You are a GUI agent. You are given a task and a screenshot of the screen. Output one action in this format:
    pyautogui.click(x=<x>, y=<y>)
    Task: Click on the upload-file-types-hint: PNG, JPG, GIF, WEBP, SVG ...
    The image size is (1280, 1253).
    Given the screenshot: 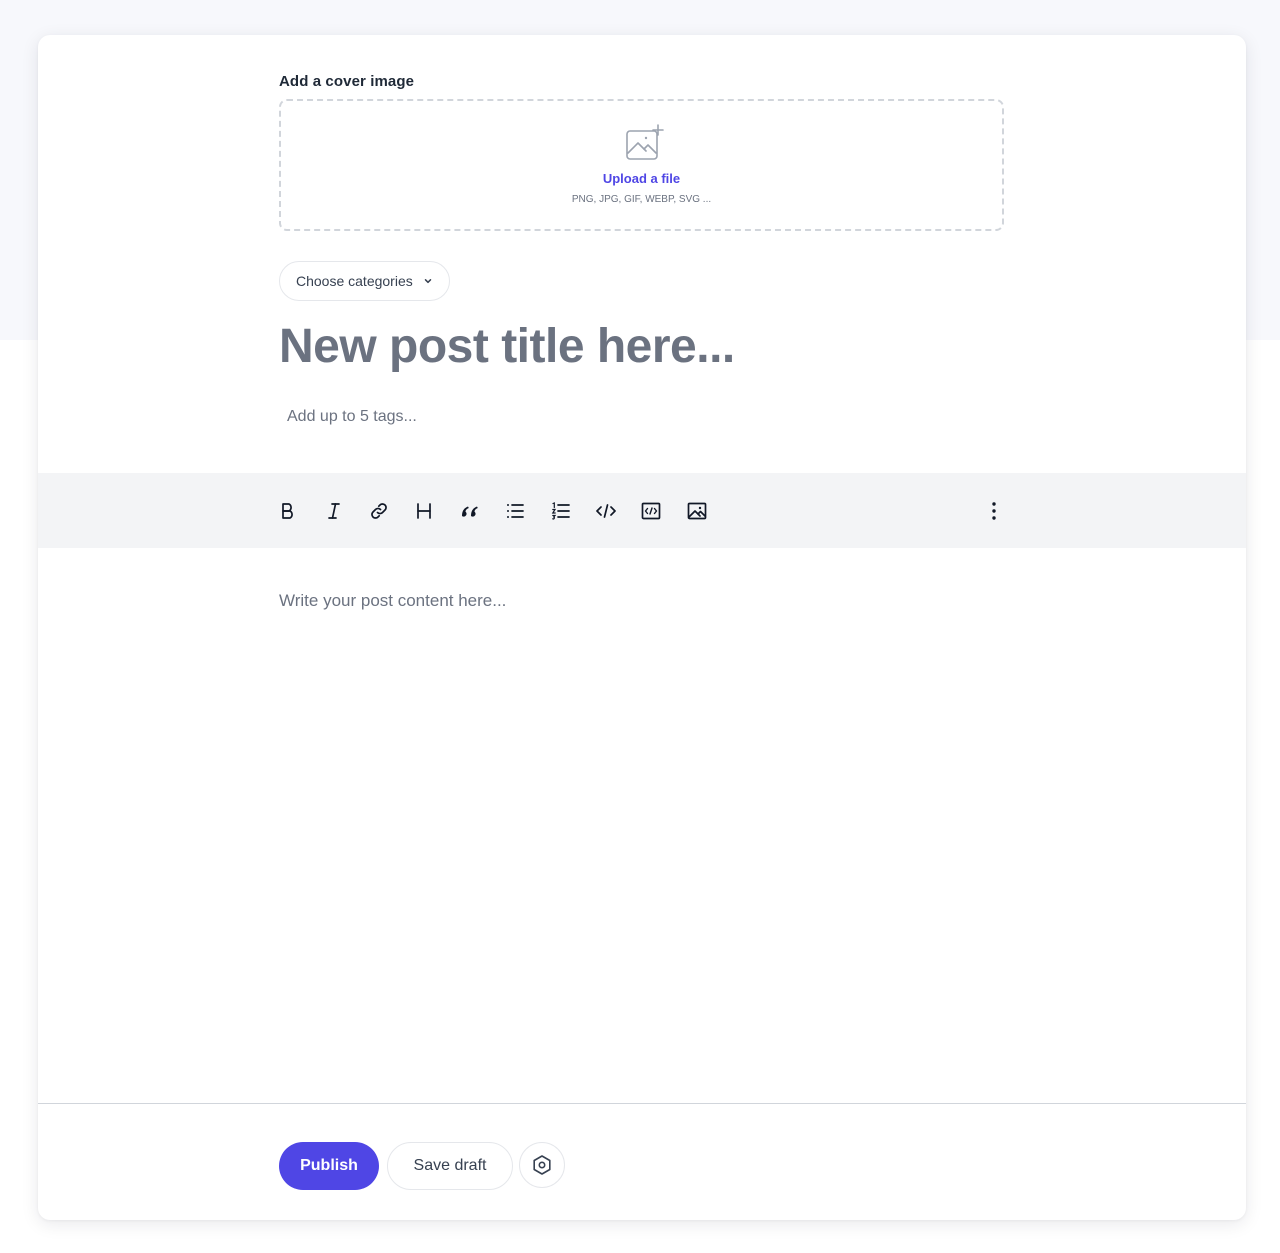 What is the action you would take?
    pyautogui.click(x=641, y=199)
    